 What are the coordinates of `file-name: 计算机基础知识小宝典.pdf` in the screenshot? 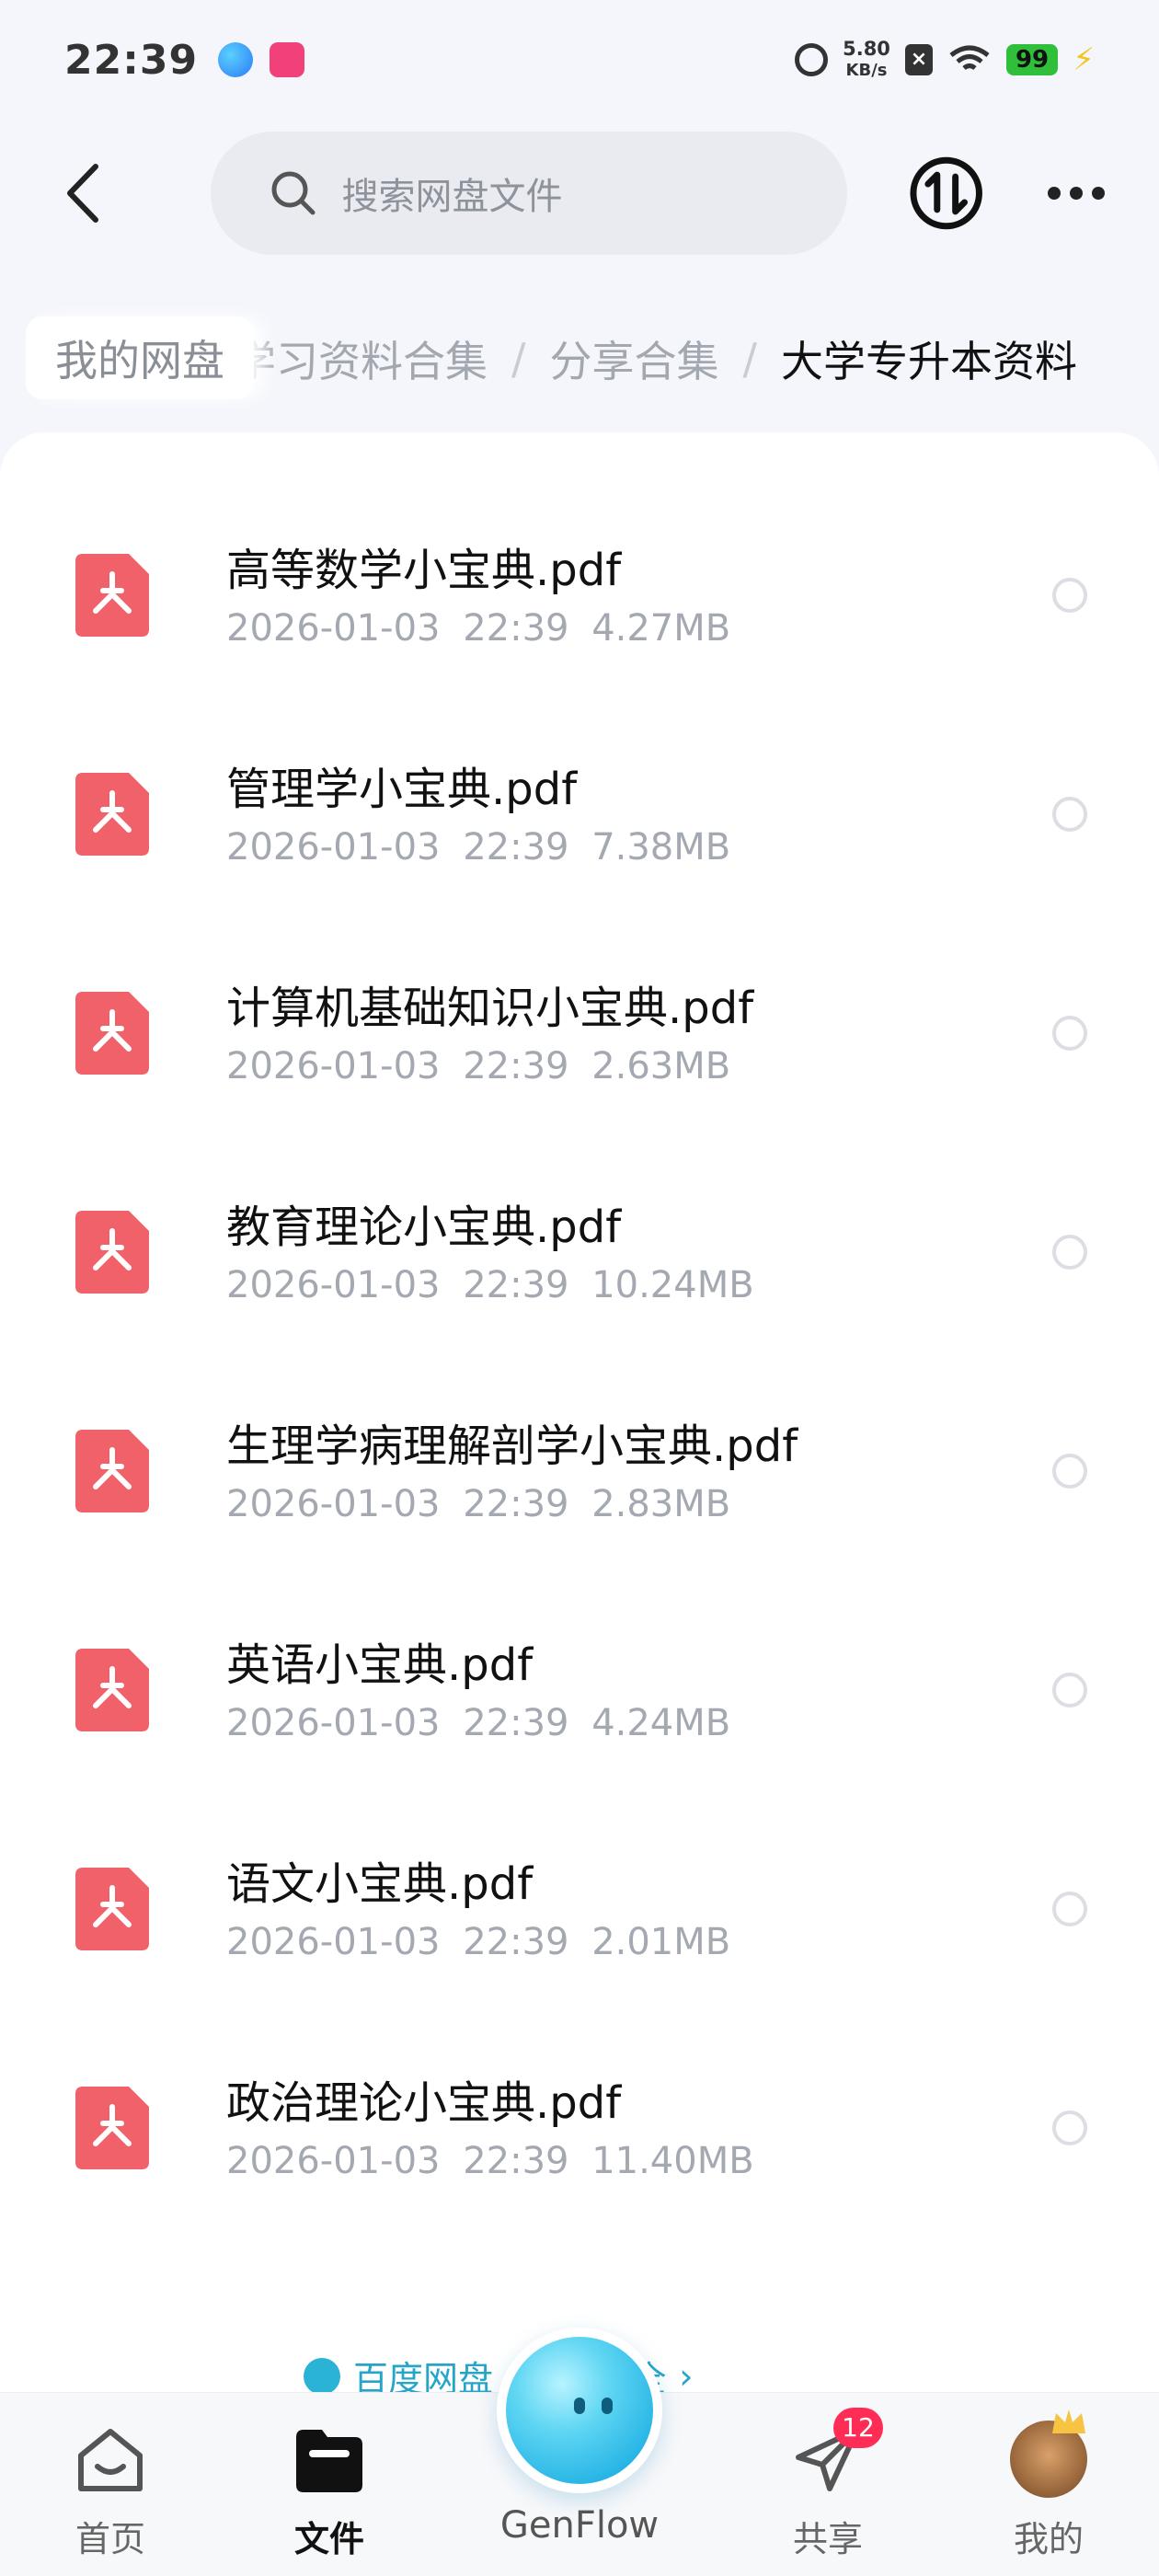 It's located at (490, 1008).